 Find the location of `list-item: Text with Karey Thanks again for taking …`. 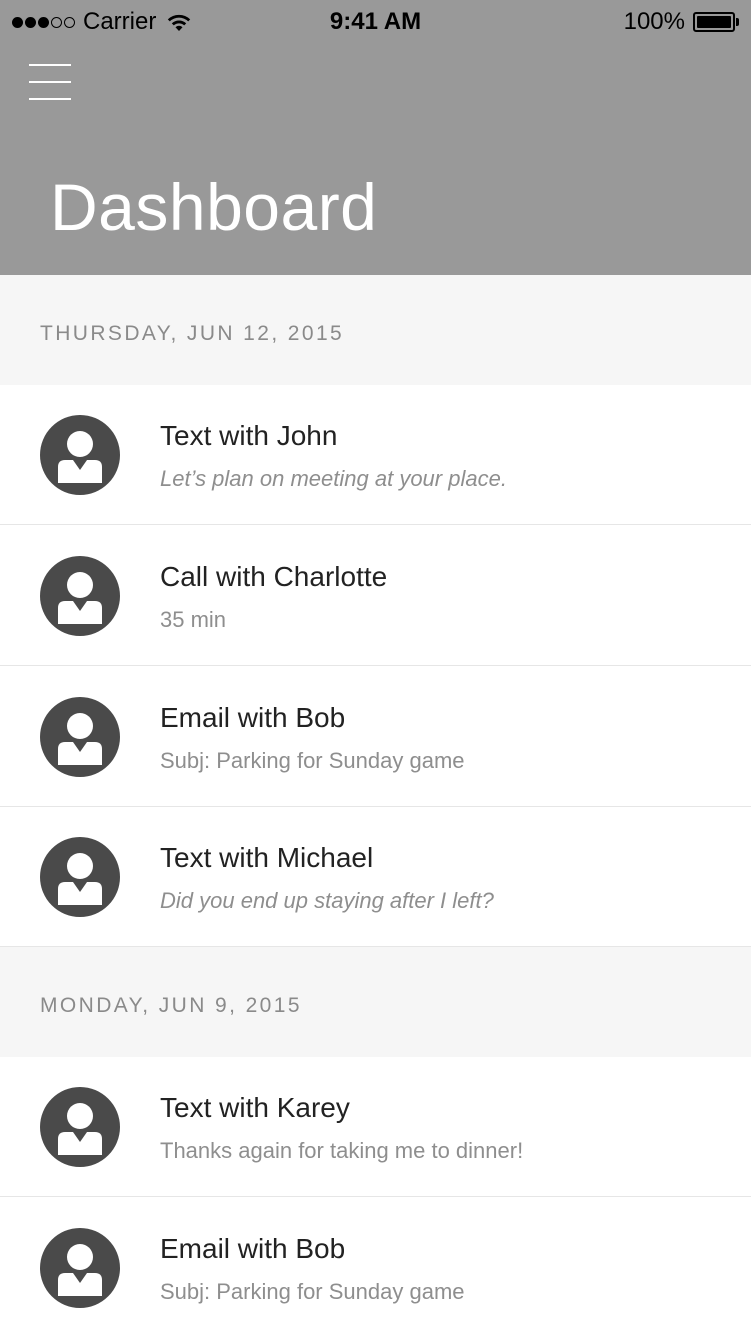

list-item: Text with Karey Thanks again for taking … is located at coordinates (375, 1127).